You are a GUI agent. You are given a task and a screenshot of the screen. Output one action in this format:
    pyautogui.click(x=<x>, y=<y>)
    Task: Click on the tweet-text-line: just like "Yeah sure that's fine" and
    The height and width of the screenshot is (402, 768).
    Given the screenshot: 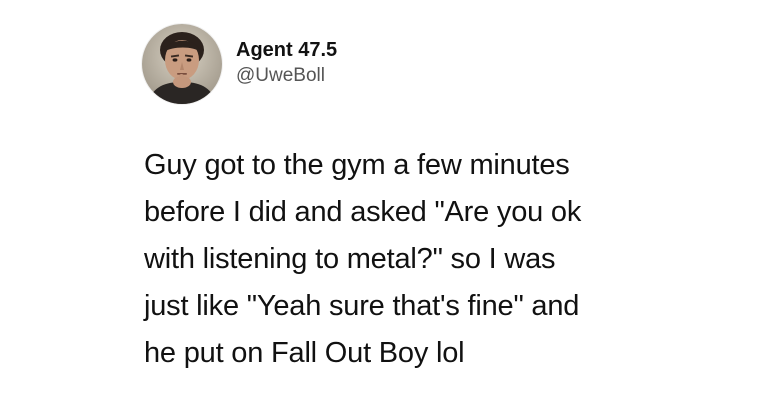 What is the action you would take?
    pyautogui.click(x=362, y=306)
    